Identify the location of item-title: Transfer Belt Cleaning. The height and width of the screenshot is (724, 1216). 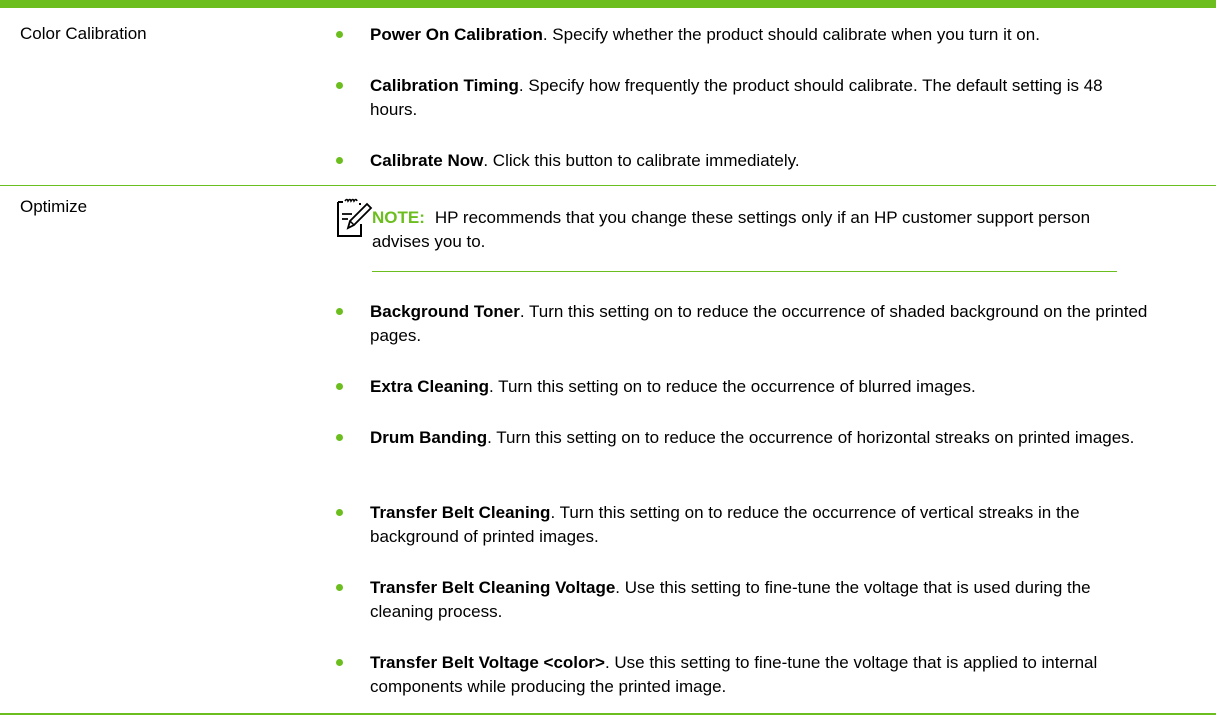
(460, 512).